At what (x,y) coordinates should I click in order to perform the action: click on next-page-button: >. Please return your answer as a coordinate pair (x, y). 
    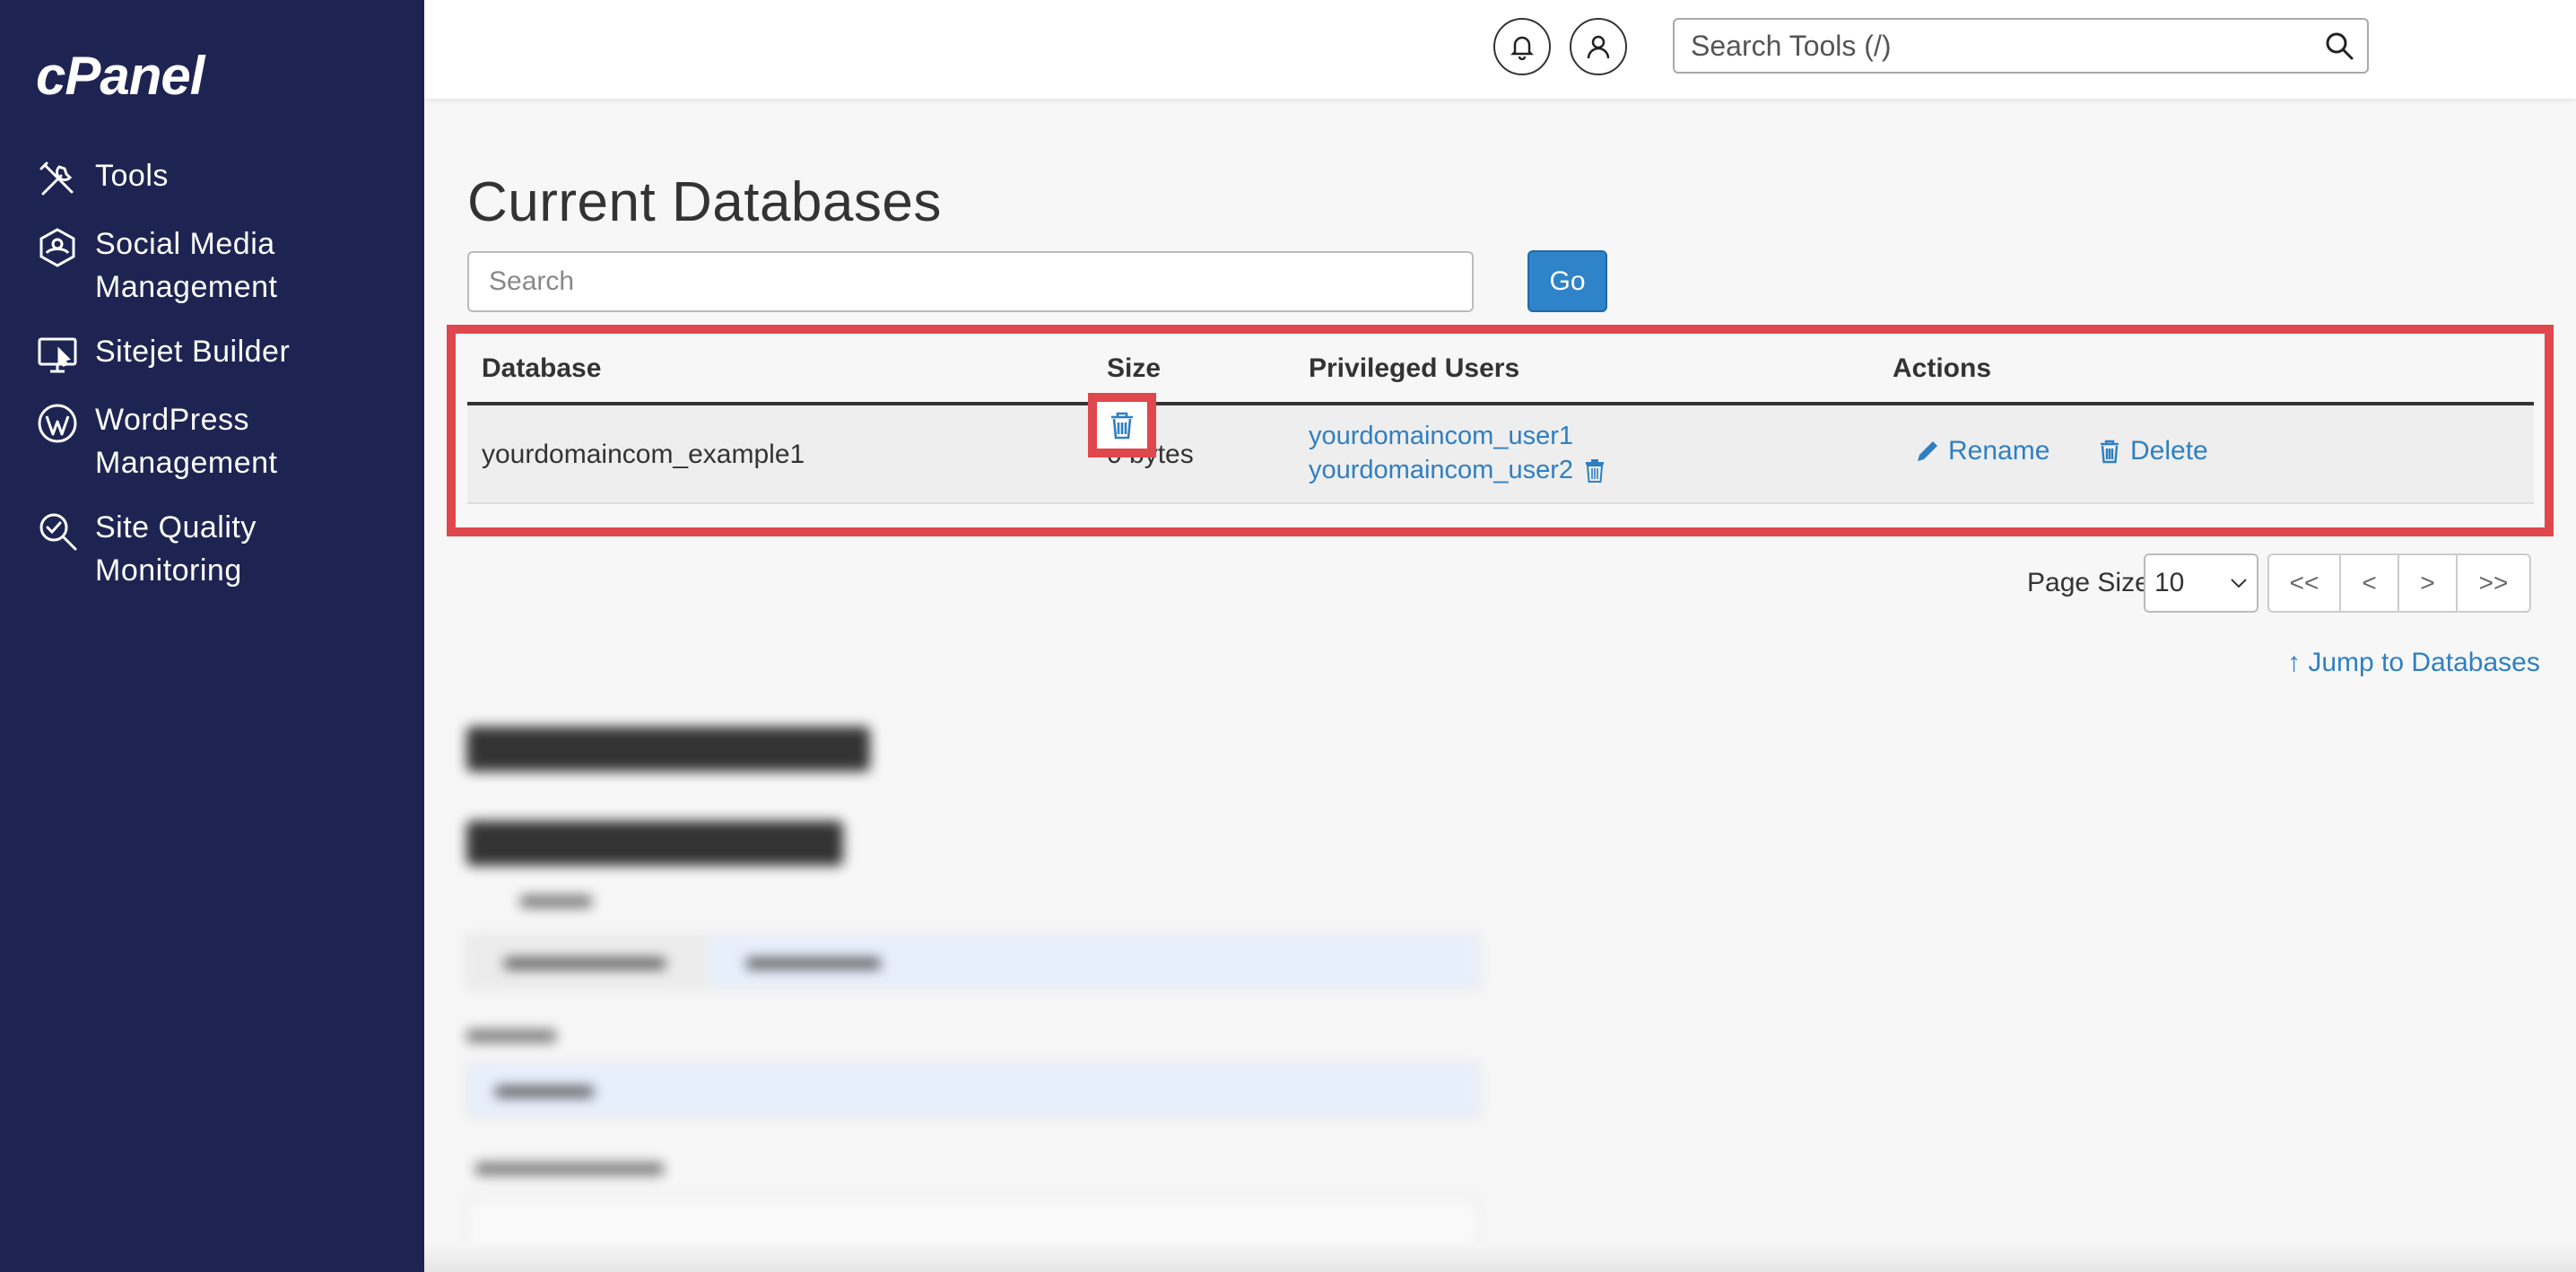
    Looking at the image, I should click on (2428, 583).